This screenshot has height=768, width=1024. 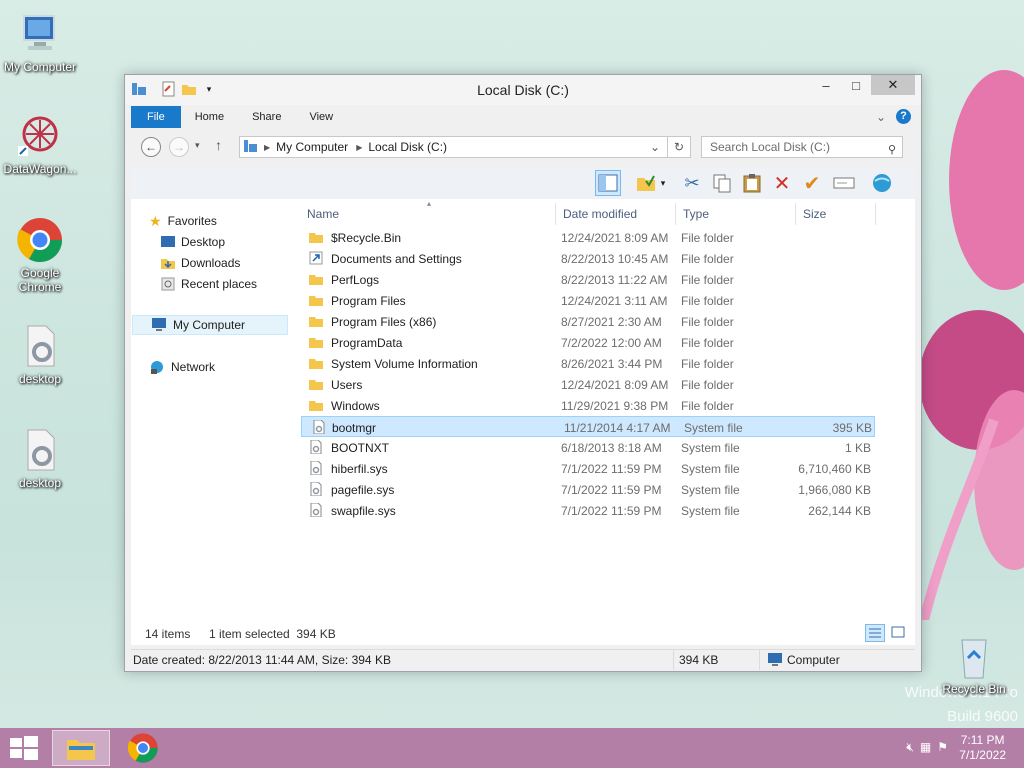 I want to click on arrow-right-icon: →, so click(x=179, y=147).